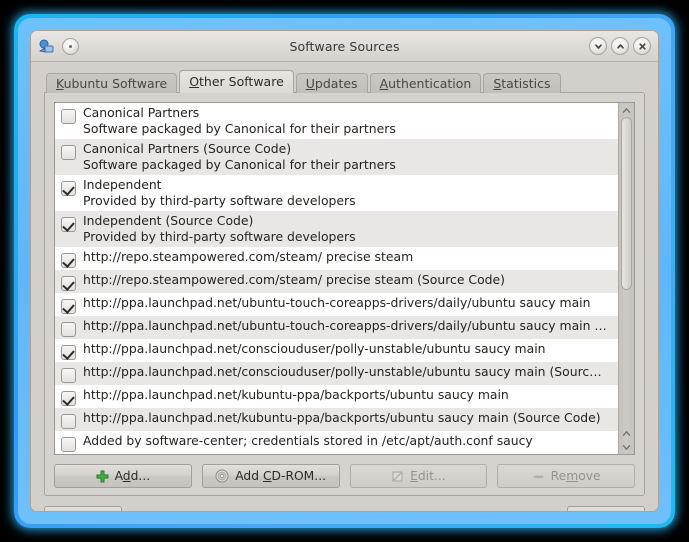 This screenshot has width=689, height=542. What do you see at coordinates (397, 476) in the screenshot?
I see `pencil-icon` at bounding box center [397, 476].